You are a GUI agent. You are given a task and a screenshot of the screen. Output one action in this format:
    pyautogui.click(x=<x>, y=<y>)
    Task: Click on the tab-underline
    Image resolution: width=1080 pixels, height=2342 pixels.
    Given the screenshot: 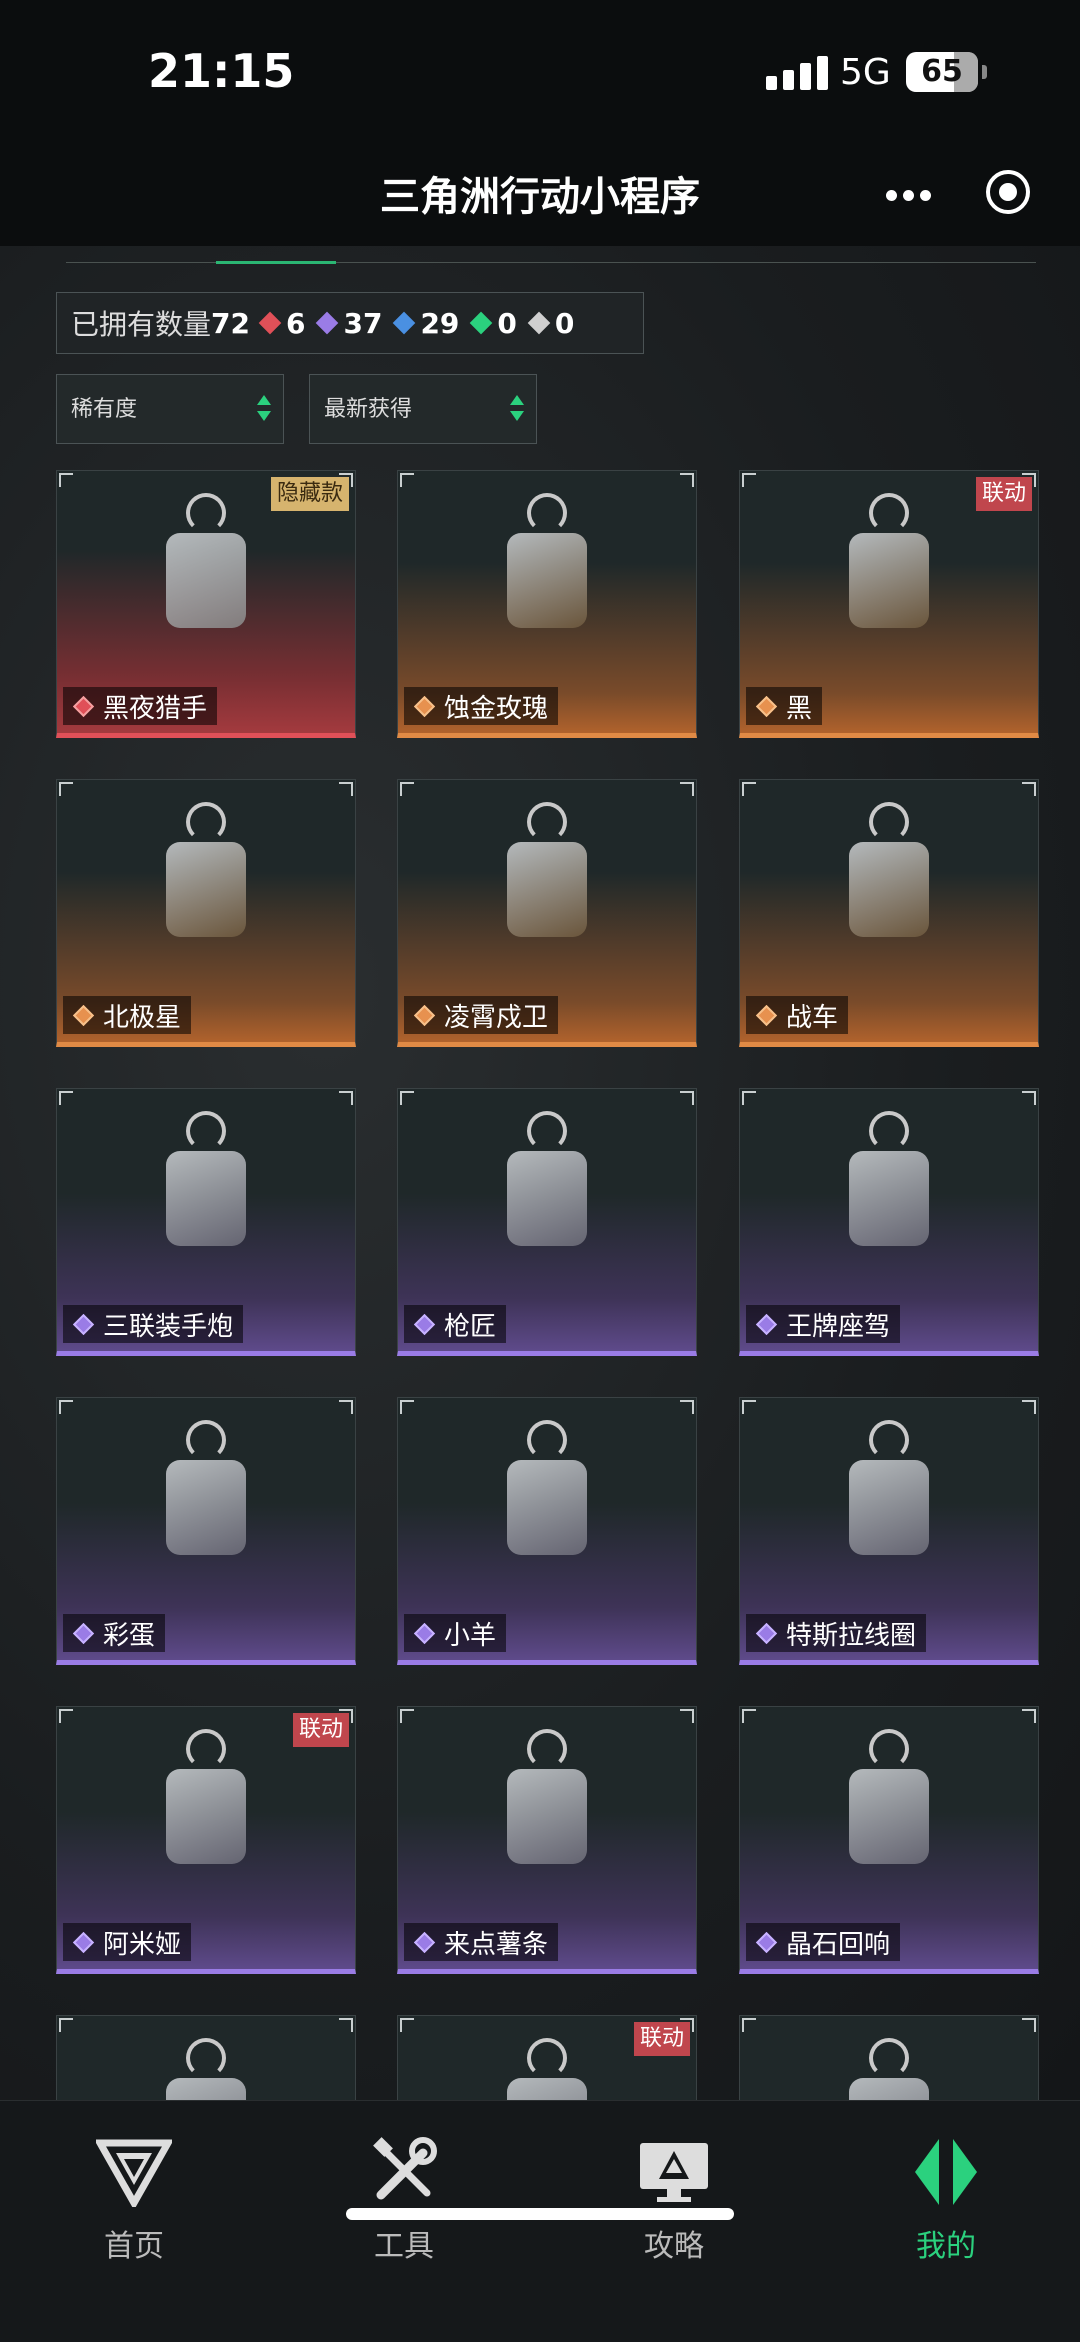 What is the action you would take?
    pyautogui.click(x=551, y=262)
    